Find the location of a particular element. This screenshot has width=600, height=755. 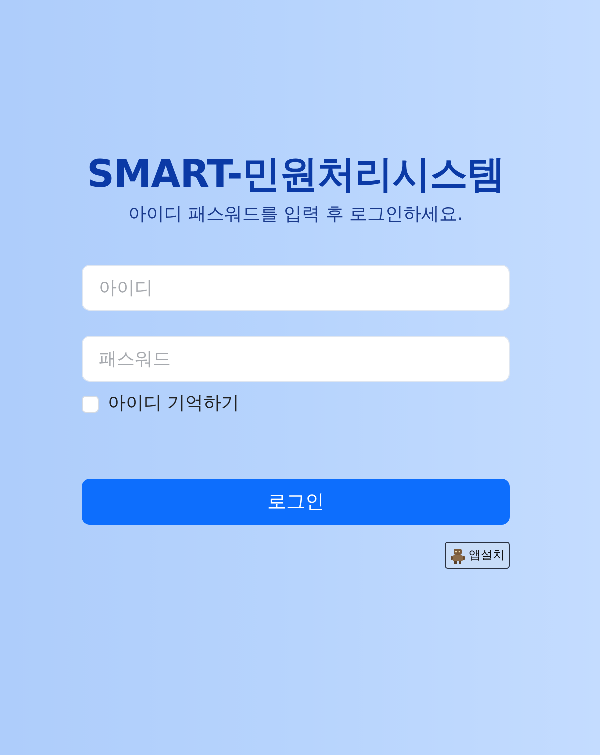

app-install-button: 앱설치 is located at coordinates (477, 555).